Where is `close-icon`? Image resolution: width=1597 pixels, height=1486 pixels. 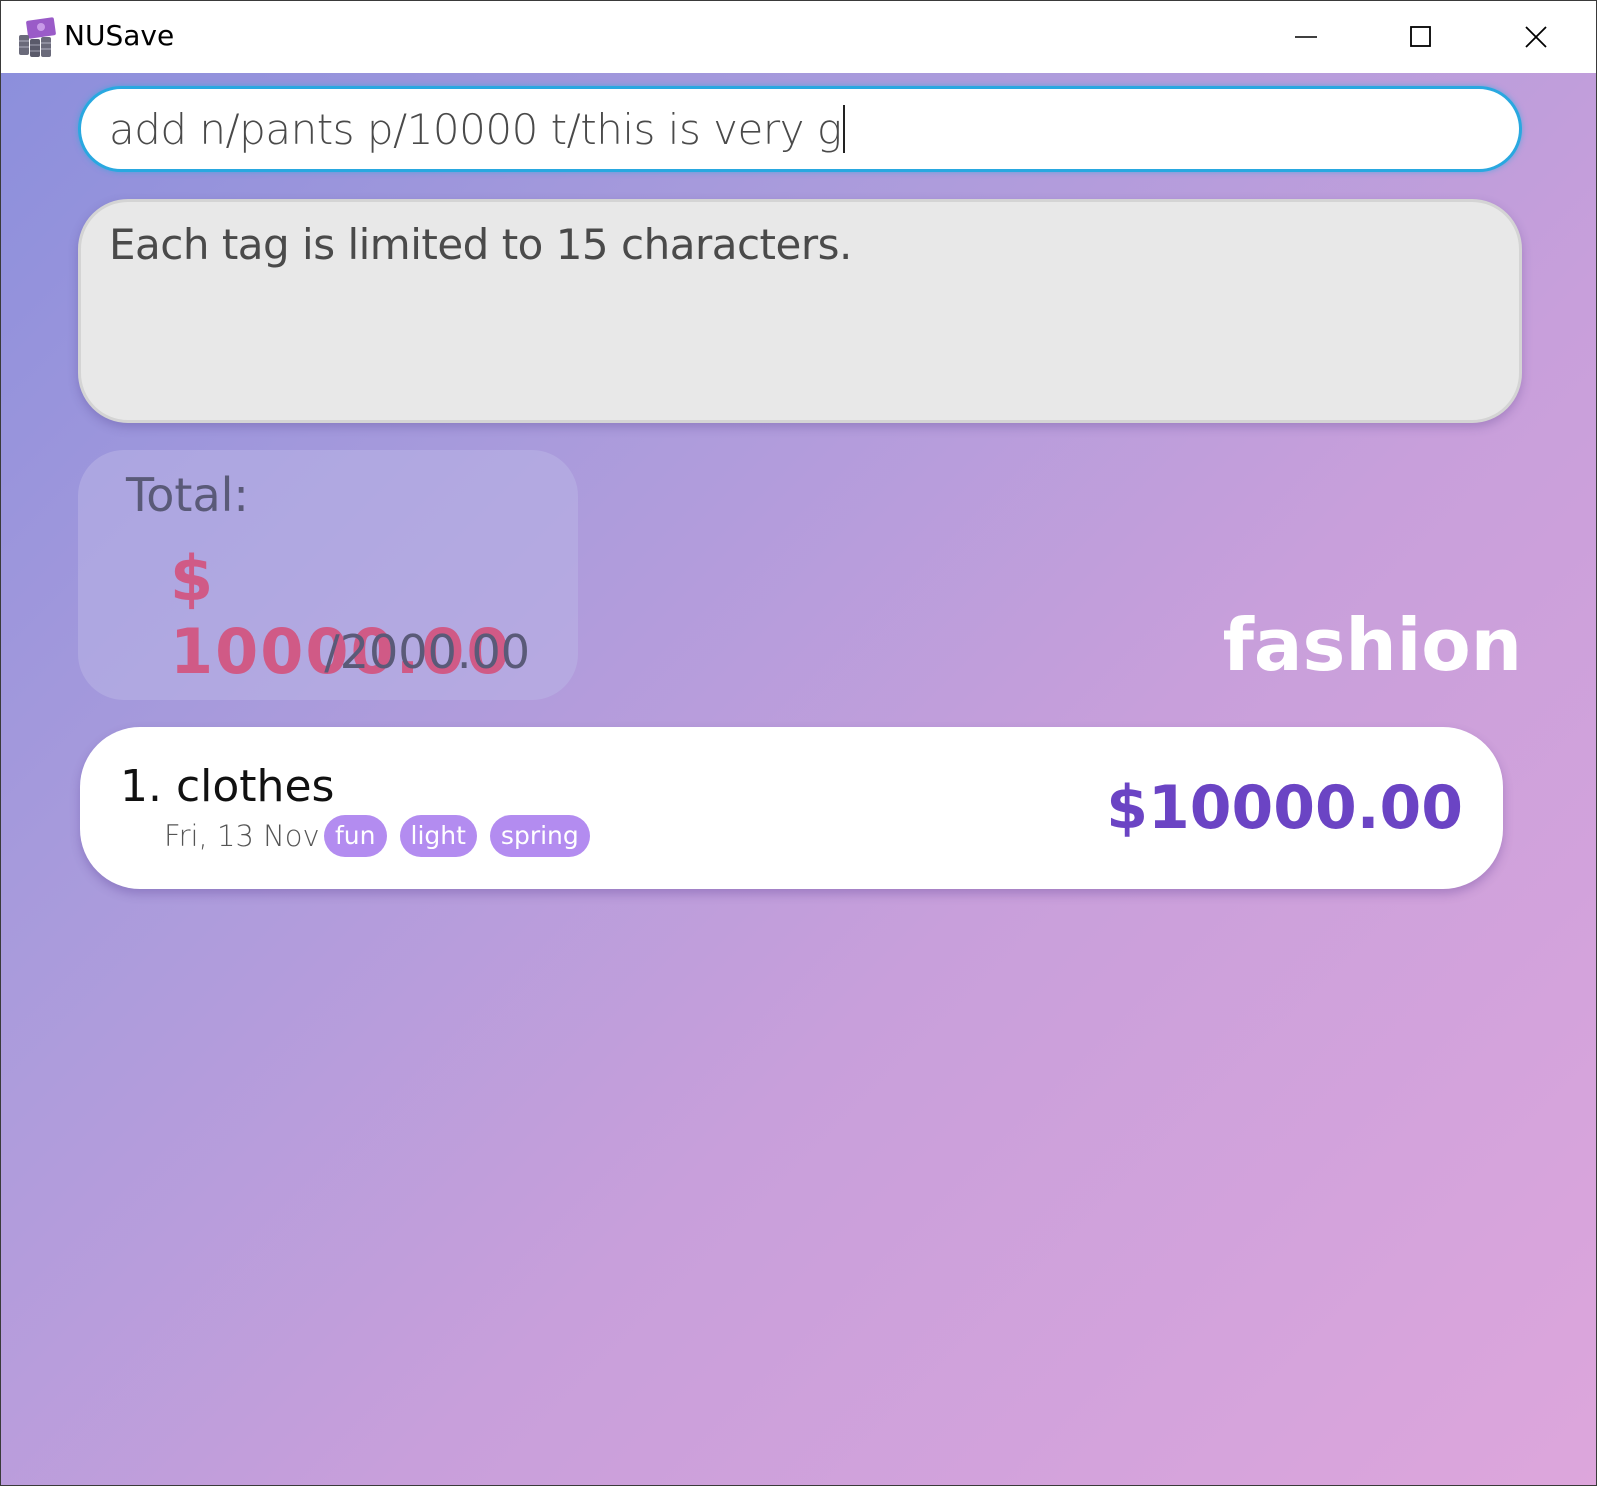
close-icon is located at coordinates (1535, 37).